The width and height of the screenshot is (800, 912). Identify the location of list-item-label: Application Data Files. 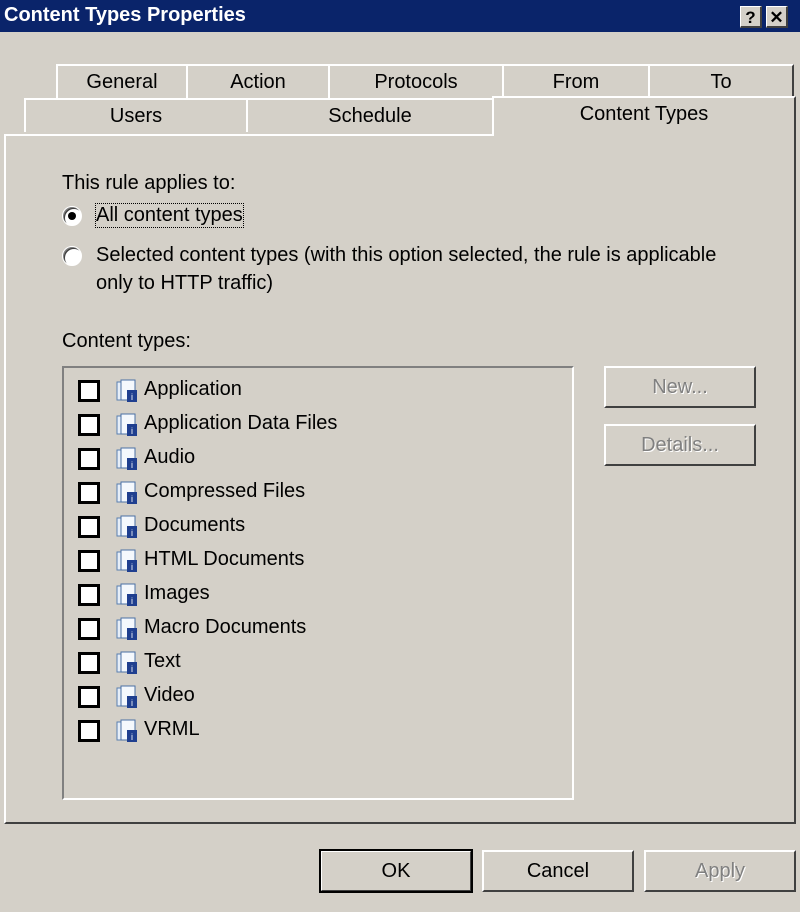
(241, 423).